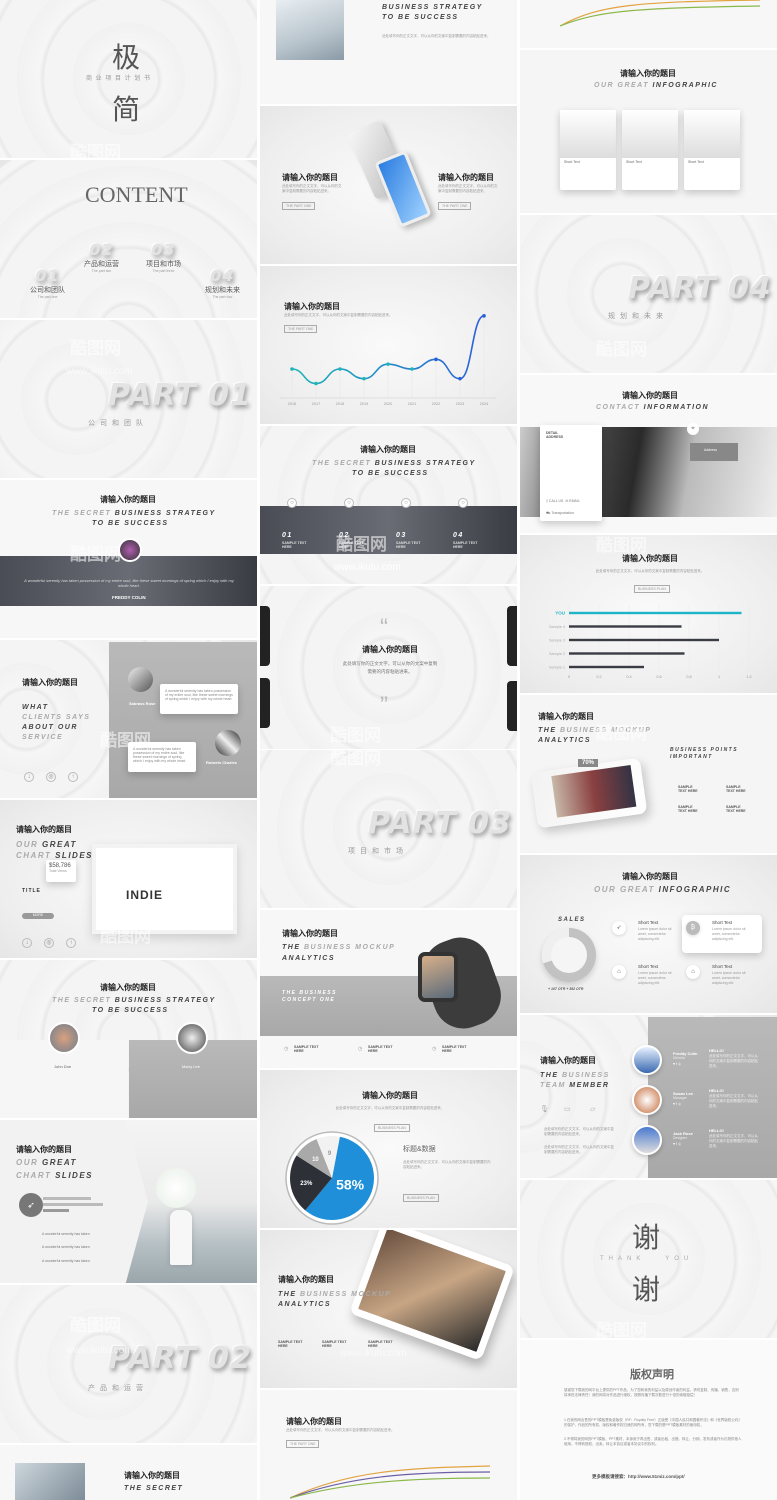 This screenshot has width=777, height=1500. I want to click on slide-part-02: PART 02 产品和运营 酷图网 www.ikutu.com, so click(128, 1364).